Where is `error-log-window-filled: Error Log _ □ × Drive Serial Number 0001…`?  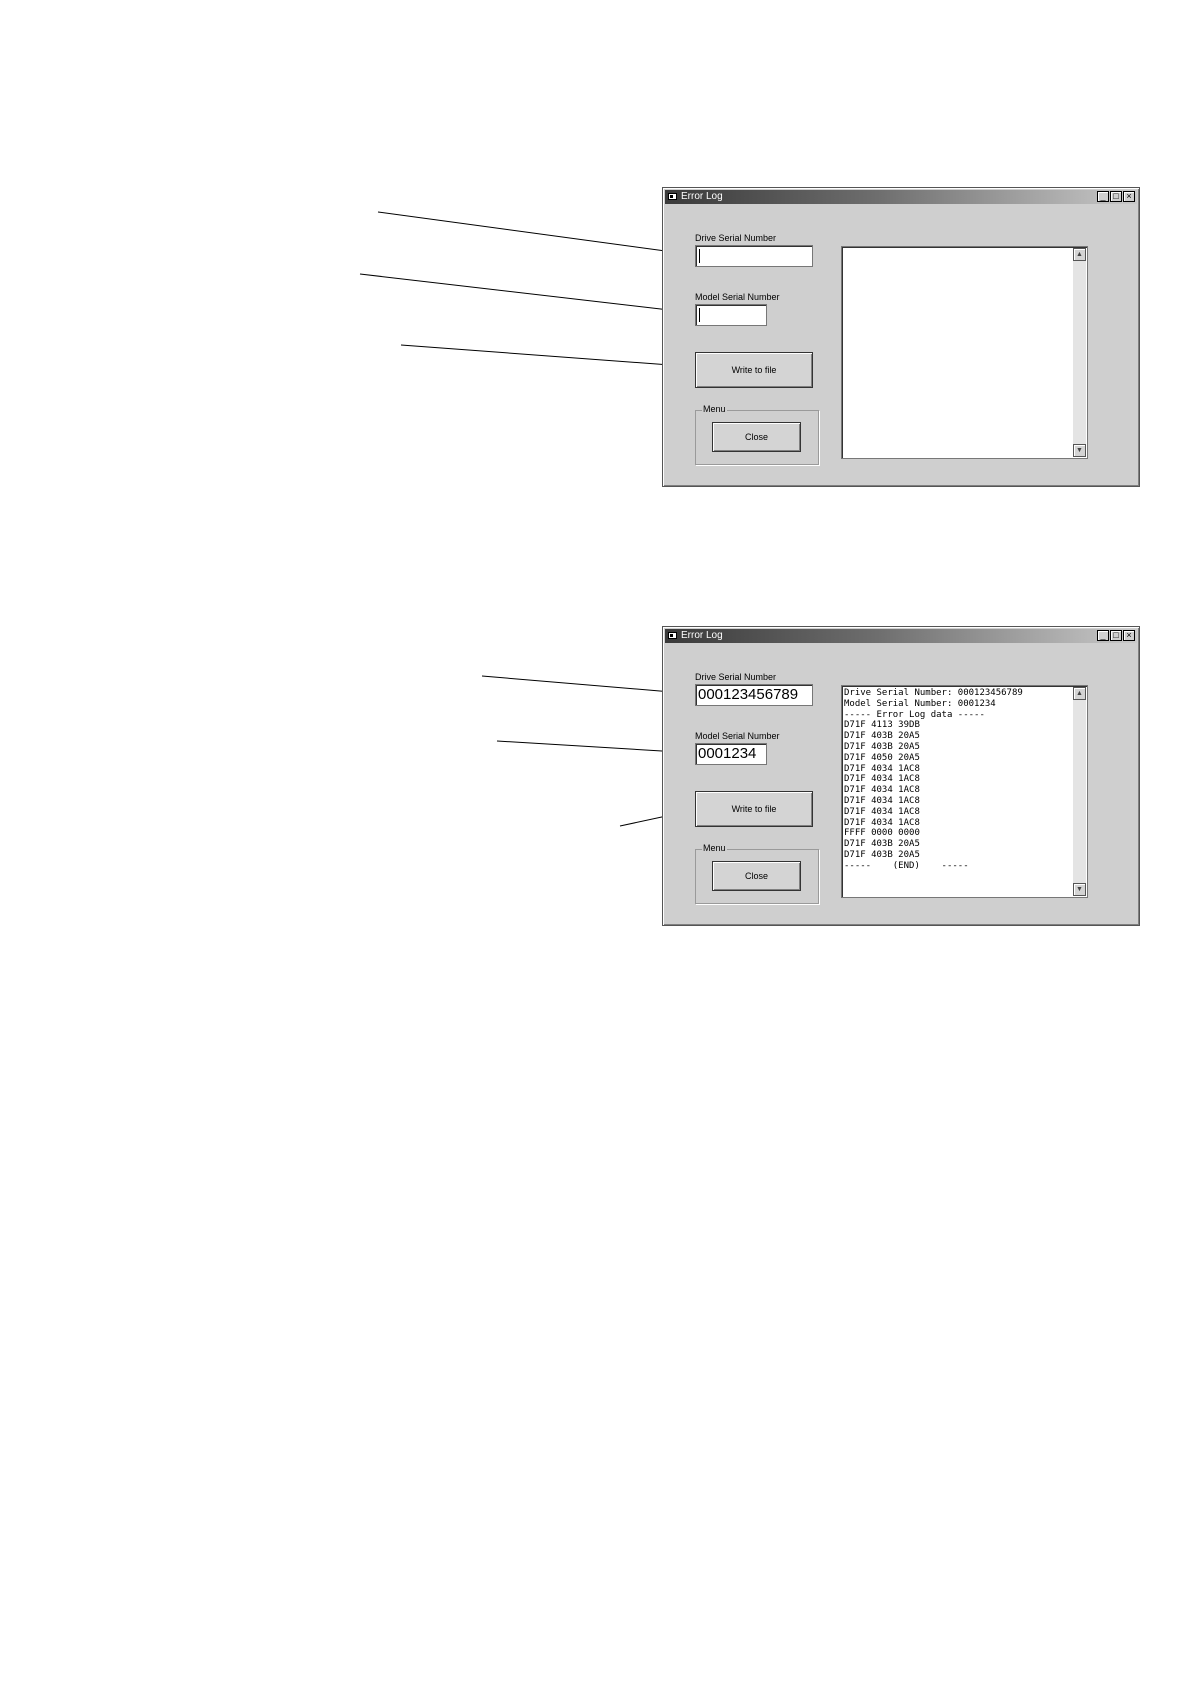
error-log-window-filled: Error Log _ □ × Drive Serial Number 0001… is located at coordinates (901, 776).